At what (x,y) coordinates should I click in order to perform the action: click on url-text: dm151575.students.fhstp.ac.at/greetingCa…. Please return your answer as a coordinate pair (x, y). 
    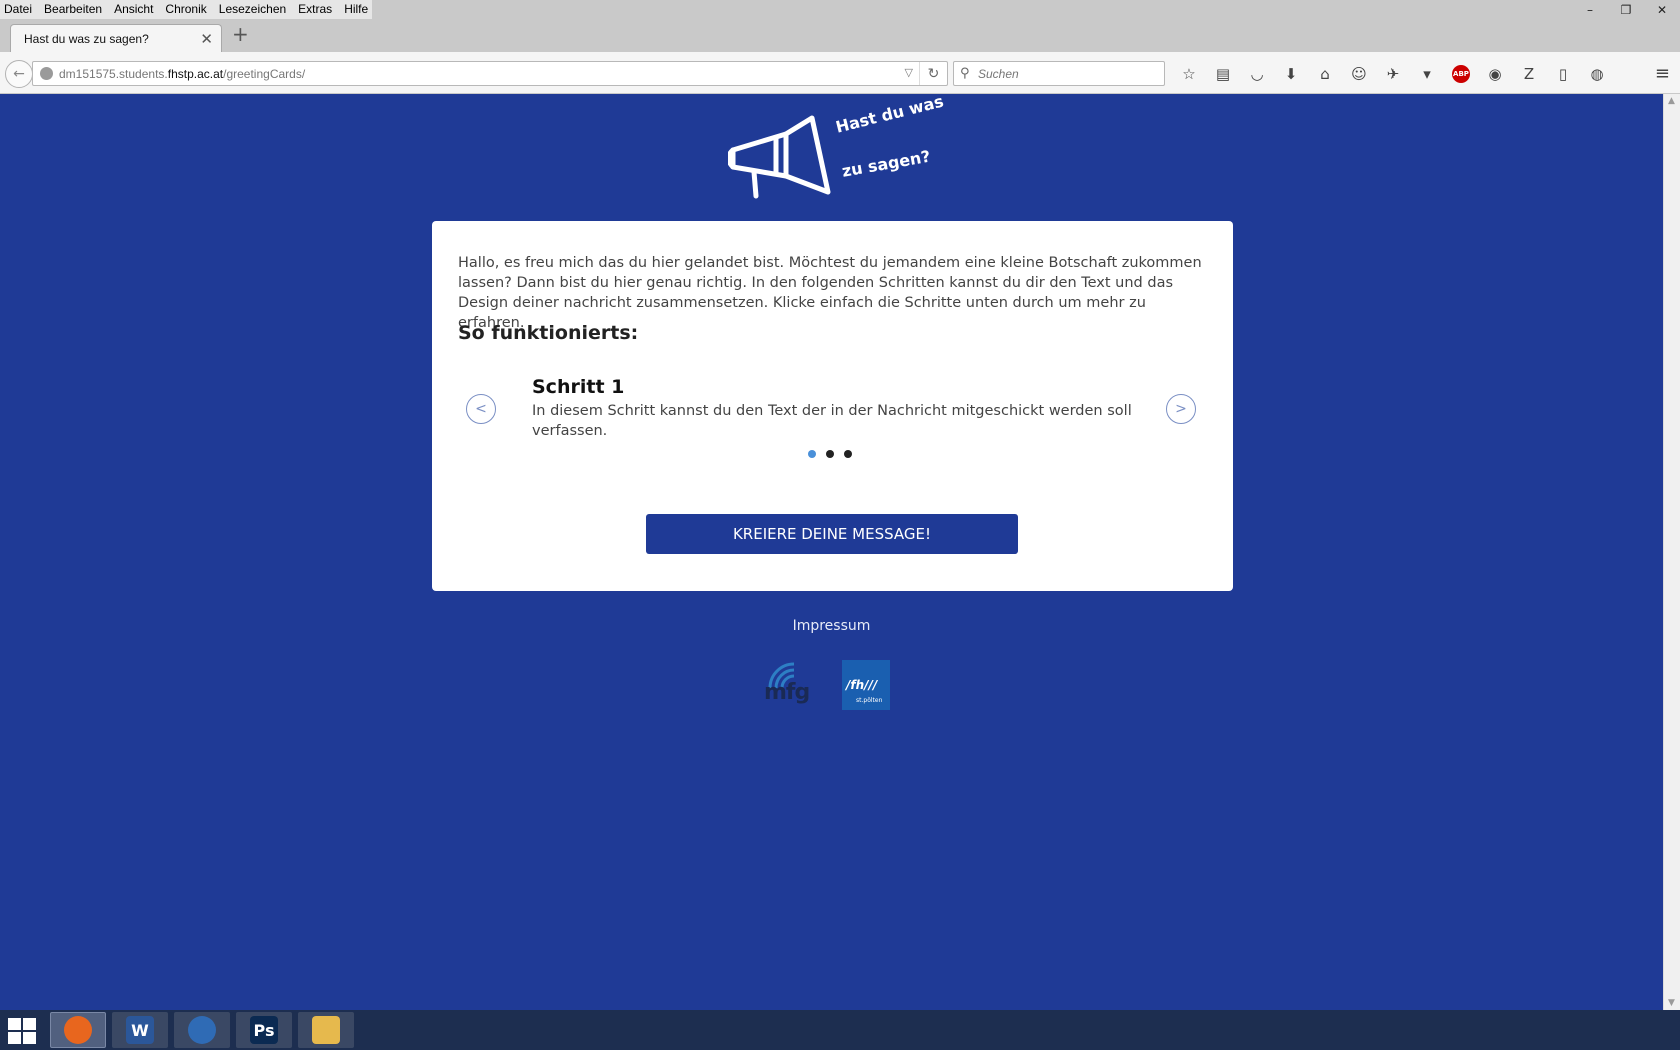
    Looking at the image, I should click on (182, 74).